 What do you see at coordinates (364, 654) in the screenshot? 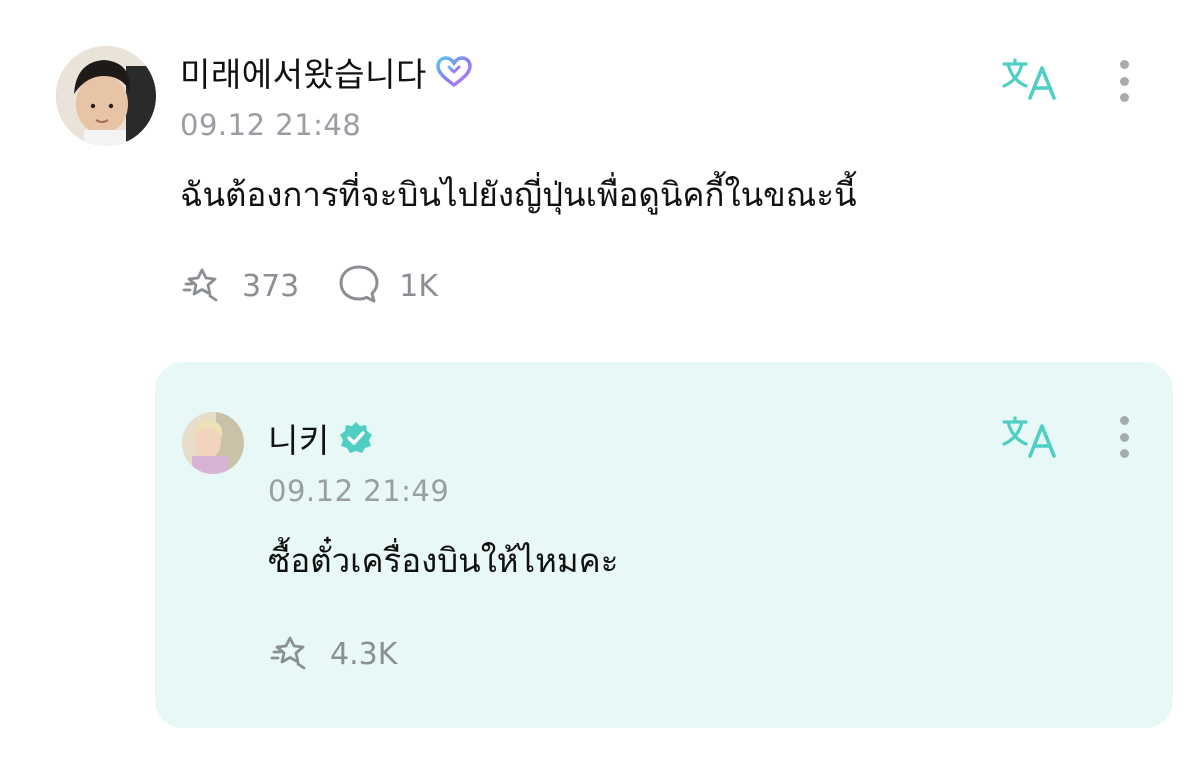
I see `like-count: 4.3K` at bounding box center [364, 654].